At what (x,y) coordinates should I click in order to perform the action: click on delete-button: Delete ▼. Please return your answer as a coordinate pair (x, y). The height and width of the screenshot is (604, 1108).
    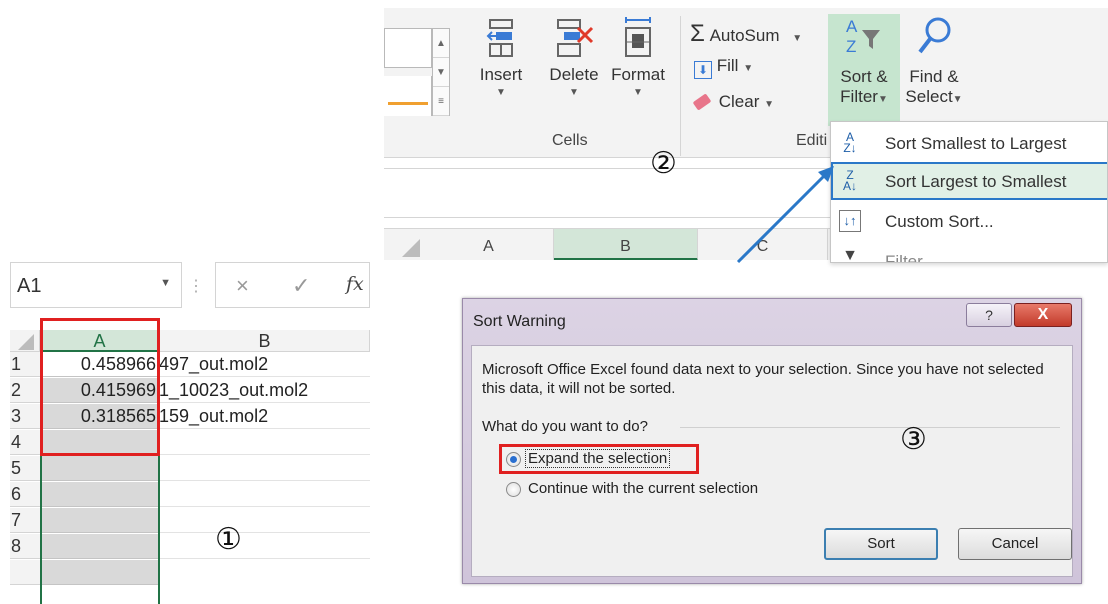
    Looking at the image, I should click on (574, 57).